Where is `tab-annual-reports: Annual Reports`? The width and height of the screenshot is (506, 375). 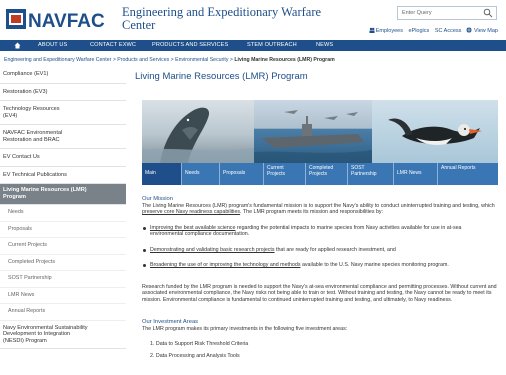
tab-annual-reports: Annual Reports is located at coordinates (468, 174).